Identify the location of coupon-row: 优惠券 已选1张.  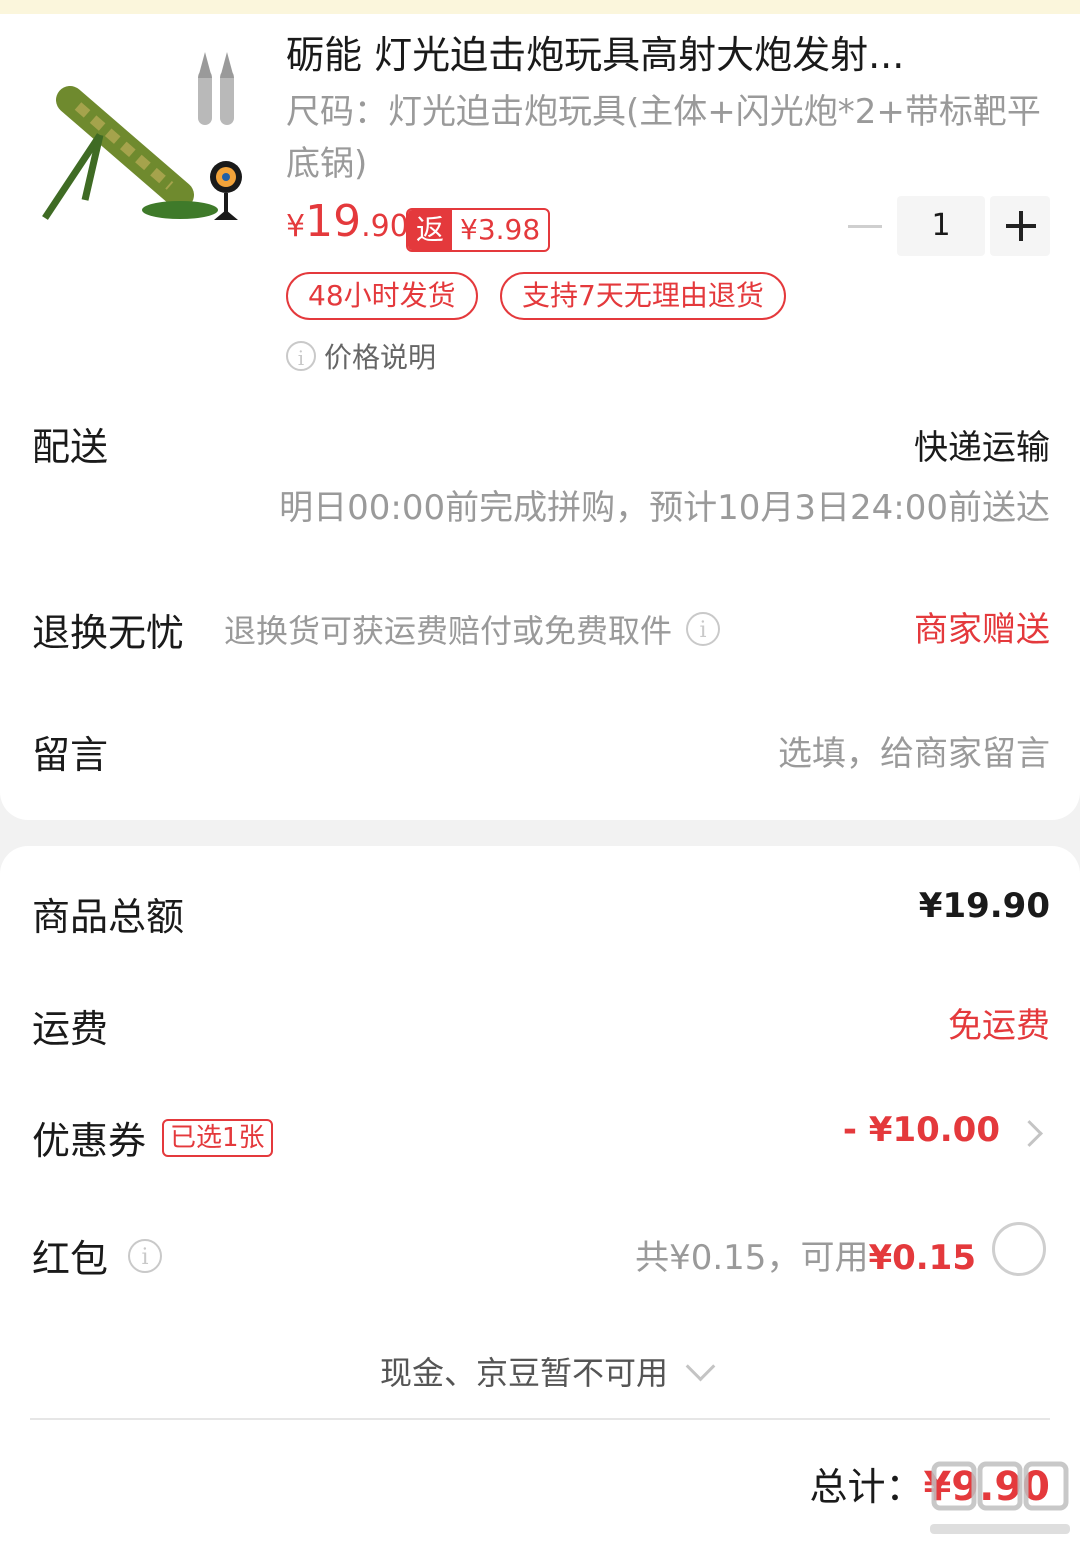
(152, 1137).